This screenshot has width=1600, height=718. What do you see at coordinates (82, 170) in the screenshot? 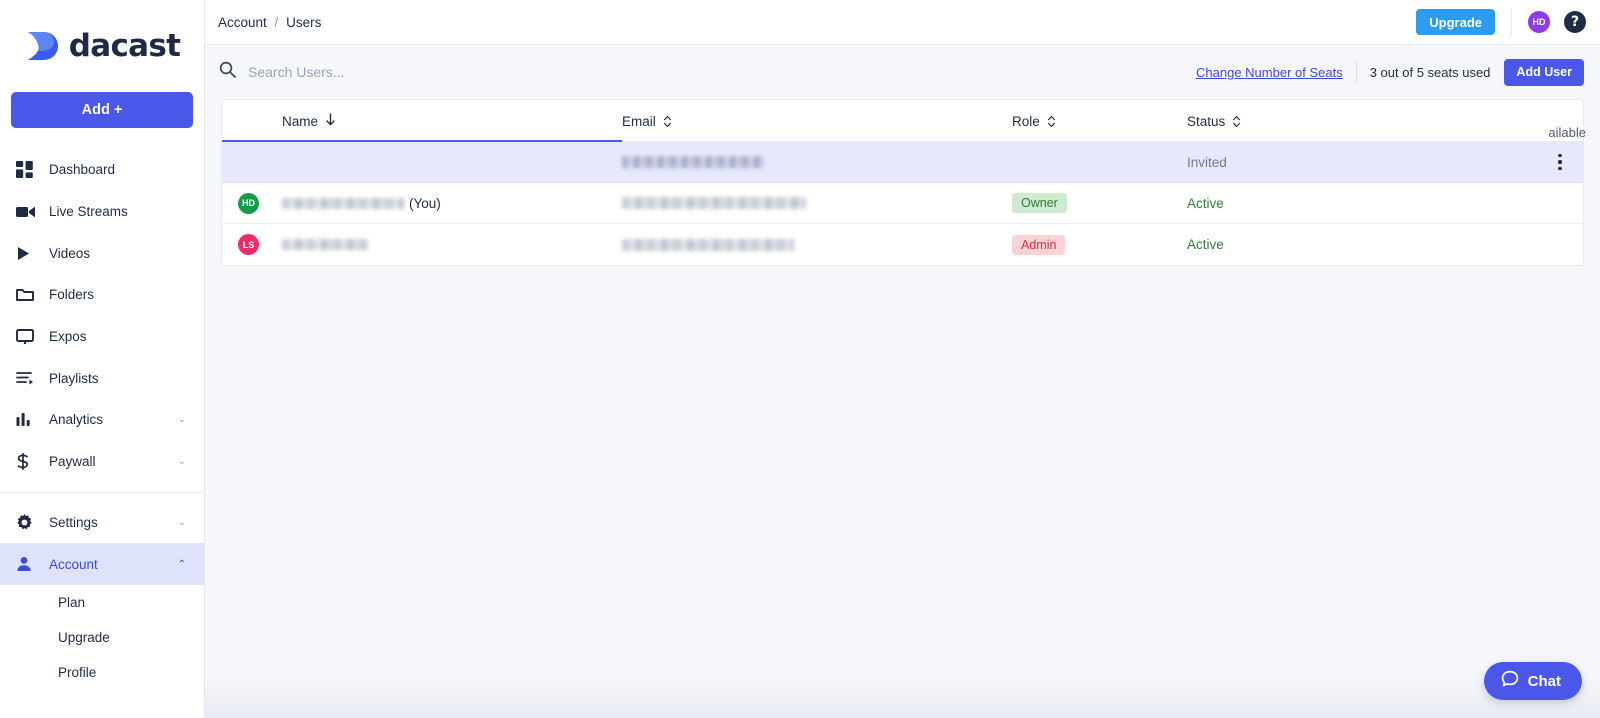
I see `sidebar-item-label: Dashboard` at bounding box center [82, 170].